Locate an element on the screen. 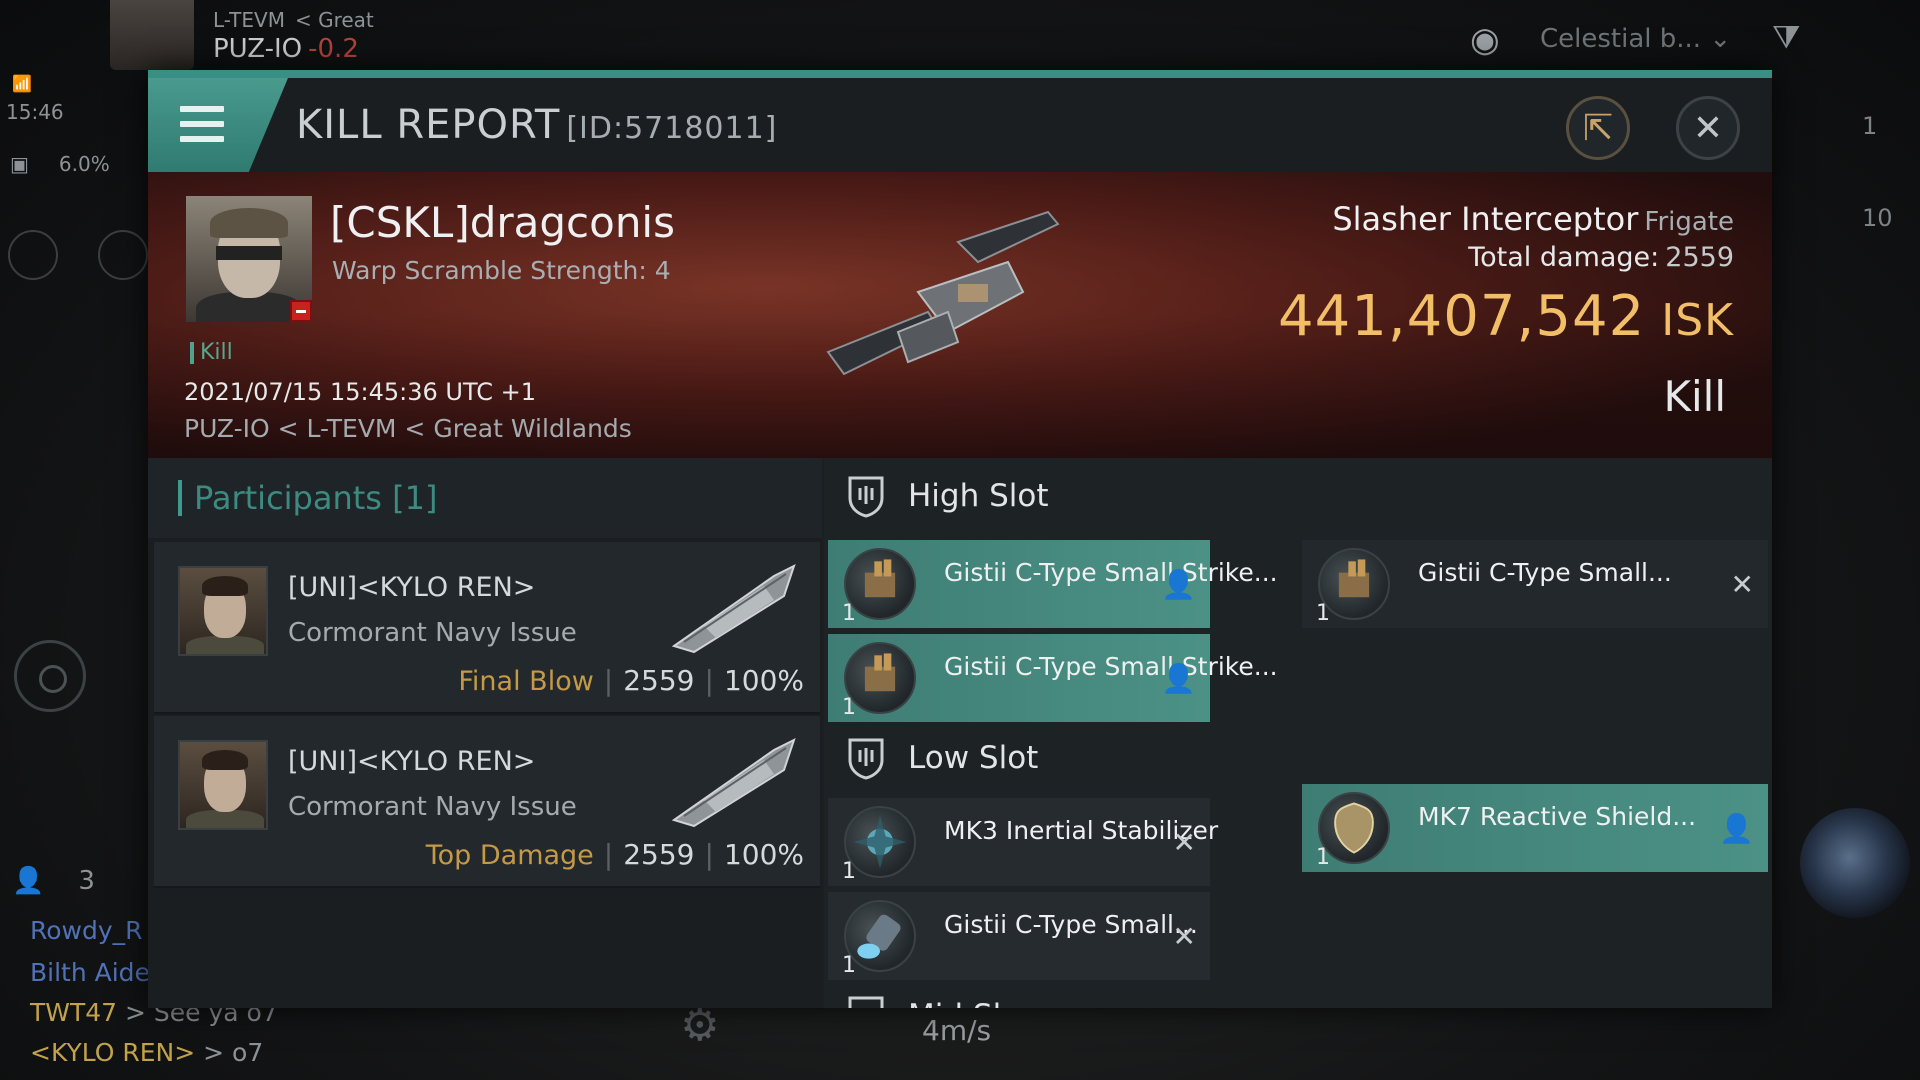  cargo-icon: ▣ is located at coordinates (19, 164).